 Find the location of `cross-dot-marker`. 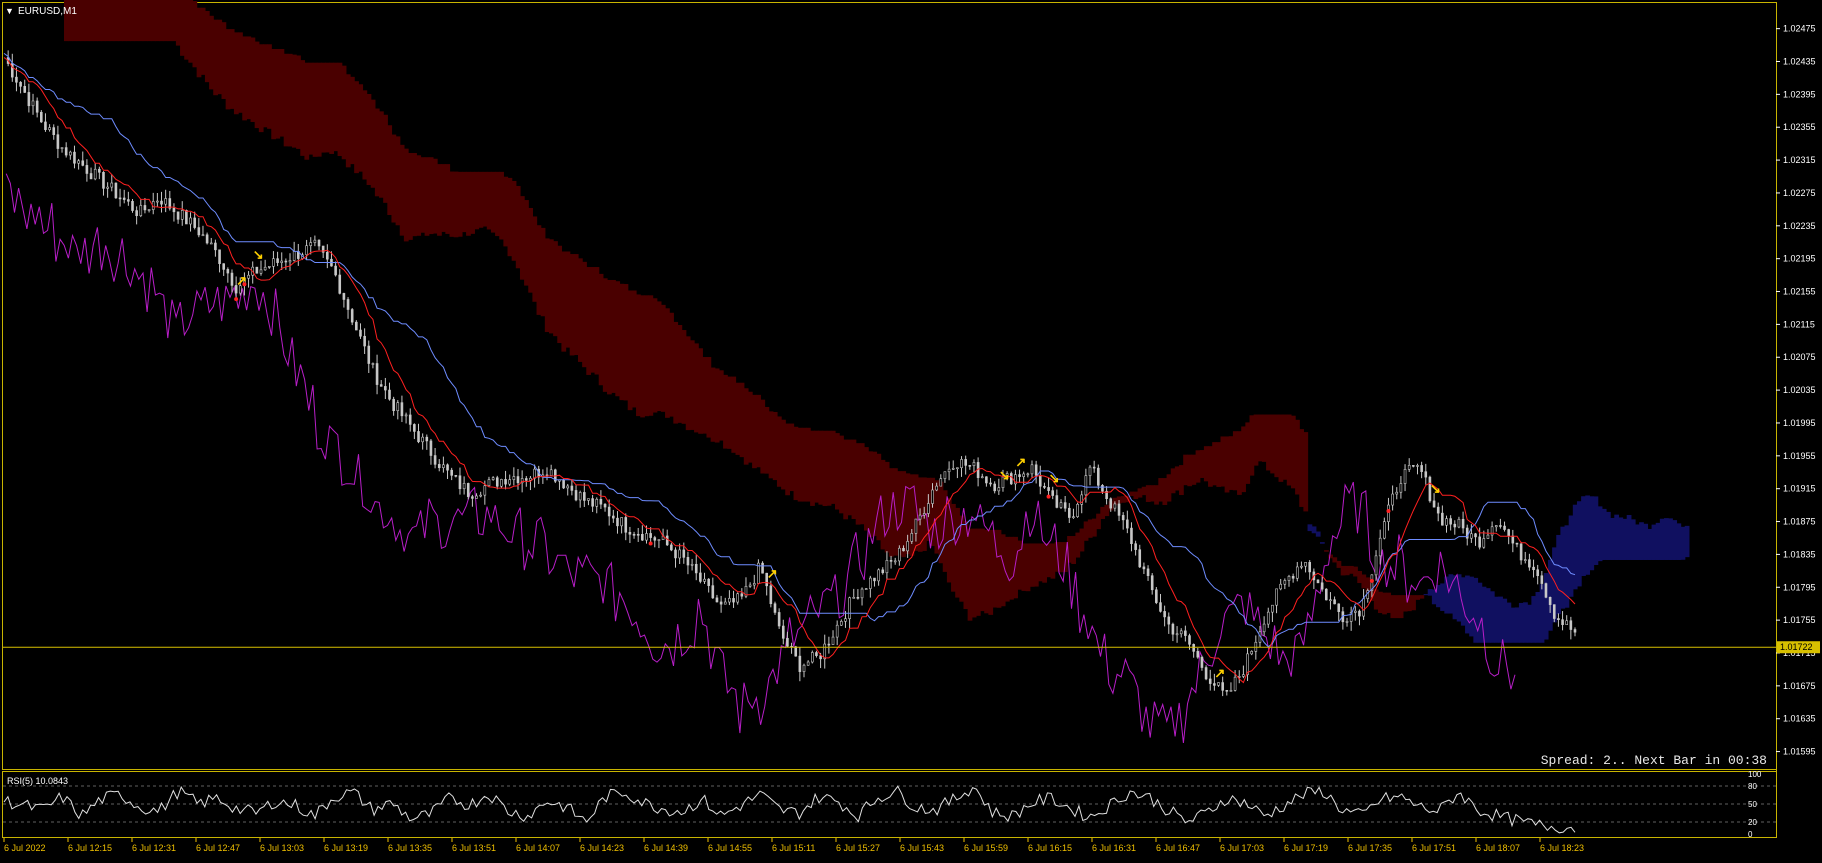

cross-dot-marker is located at coordinates (1371, 580).